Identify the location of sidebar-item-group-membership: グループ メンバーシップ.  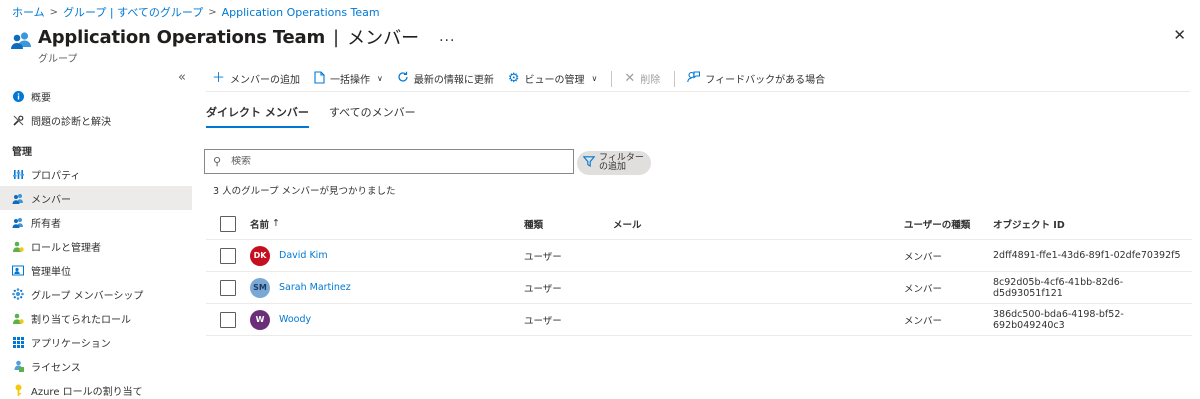
(96, 294).